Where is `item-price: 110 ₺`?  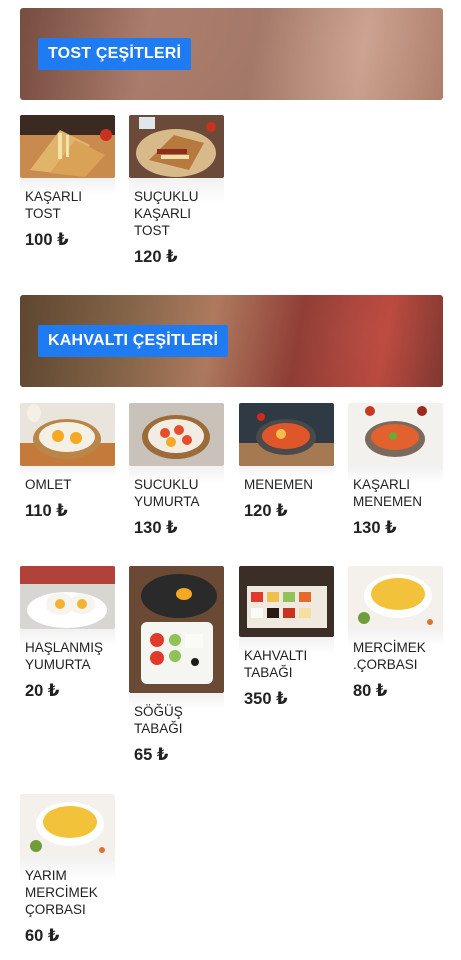 item-price: 110 ₺ is located at coordinates (46, 511).